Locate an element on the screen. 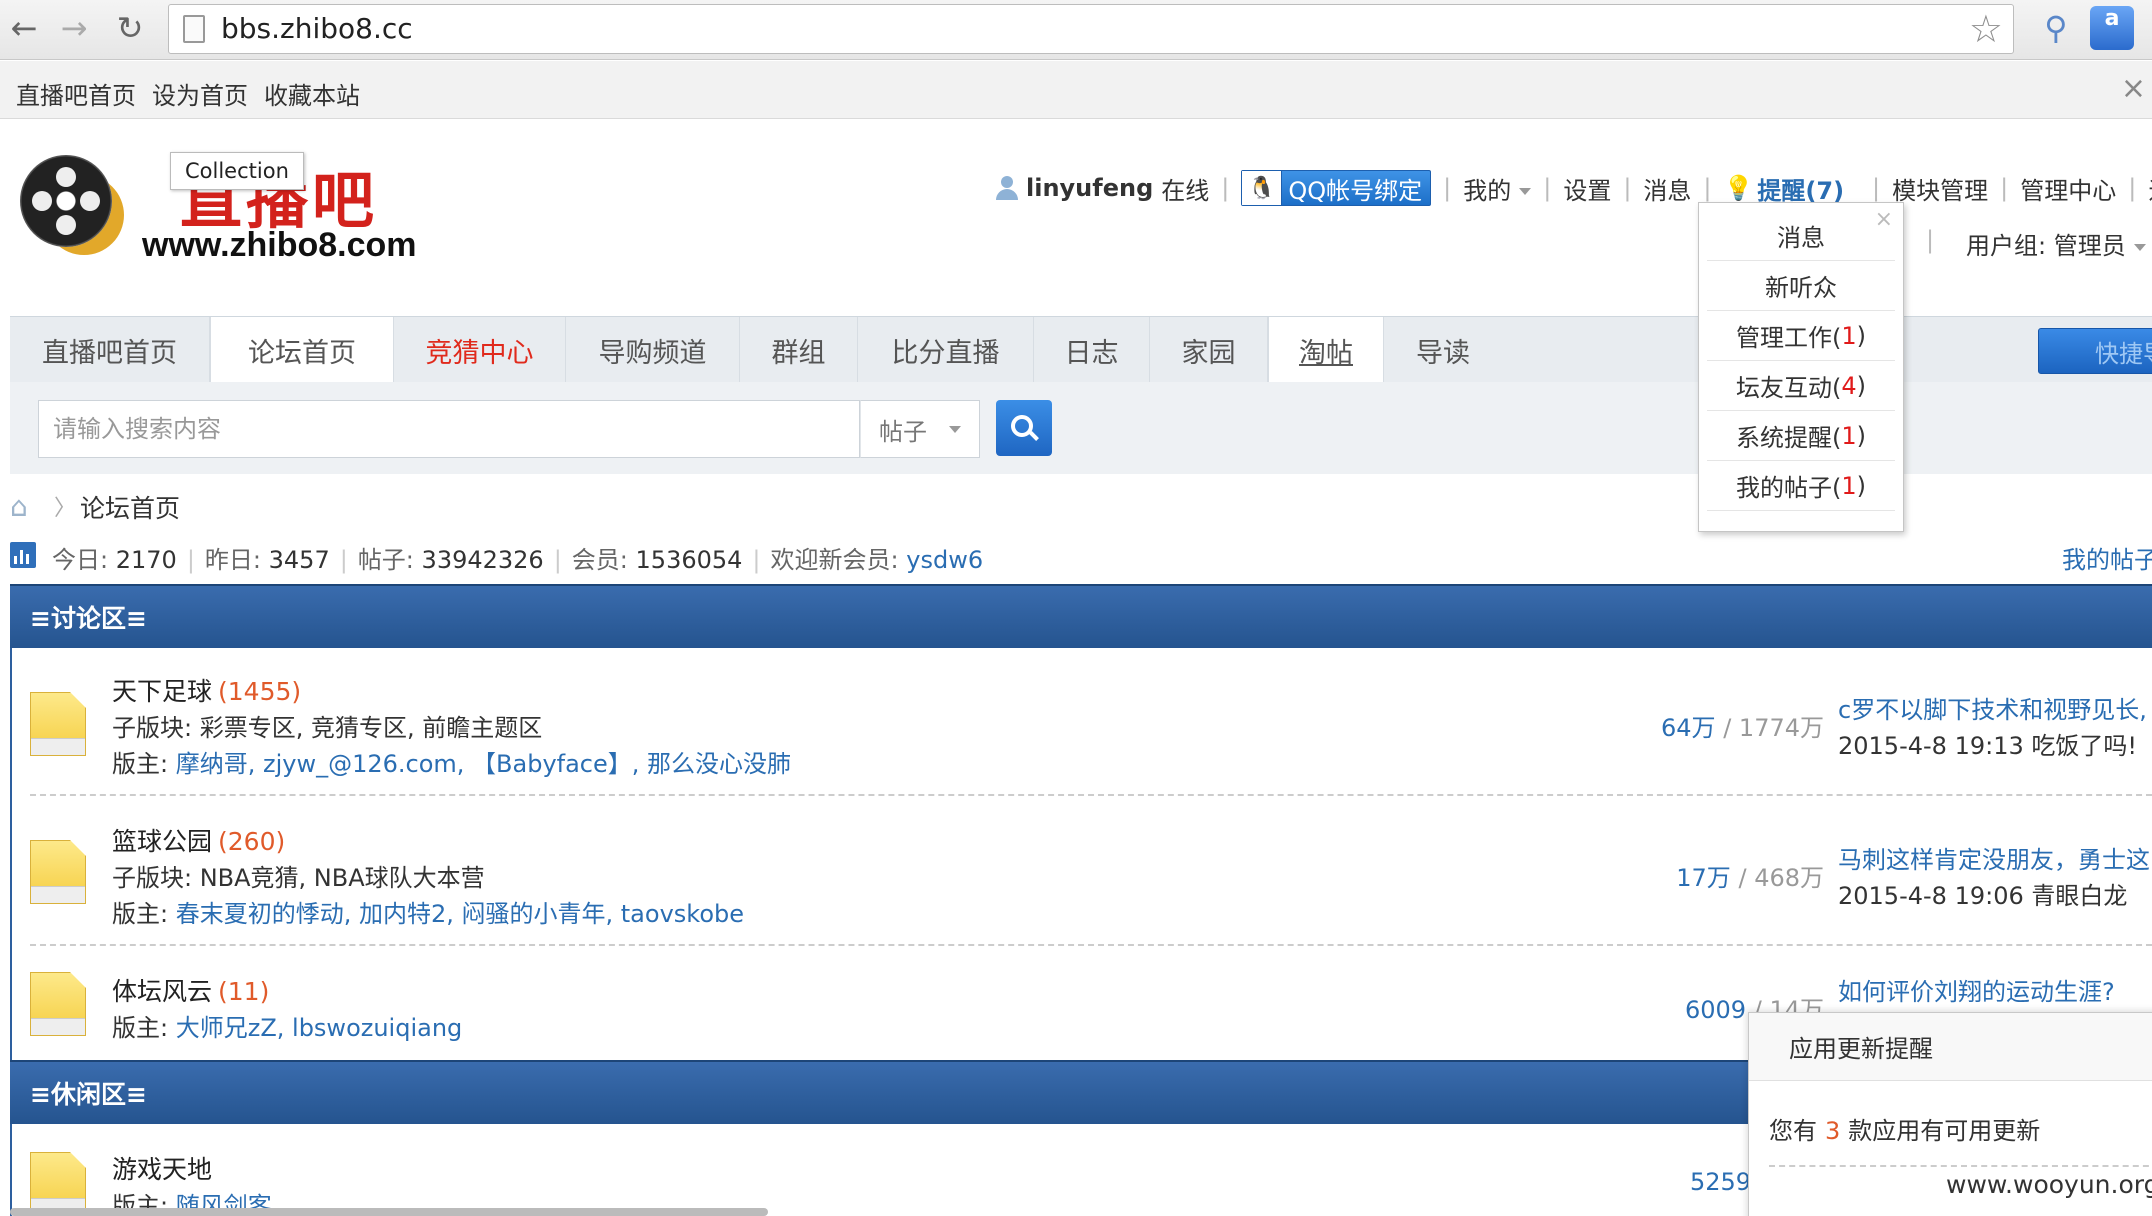 The height and width of the screenshot is (1216, 2152). forum-title: 体坛风云 (11) is located at coordinates (190, 990).